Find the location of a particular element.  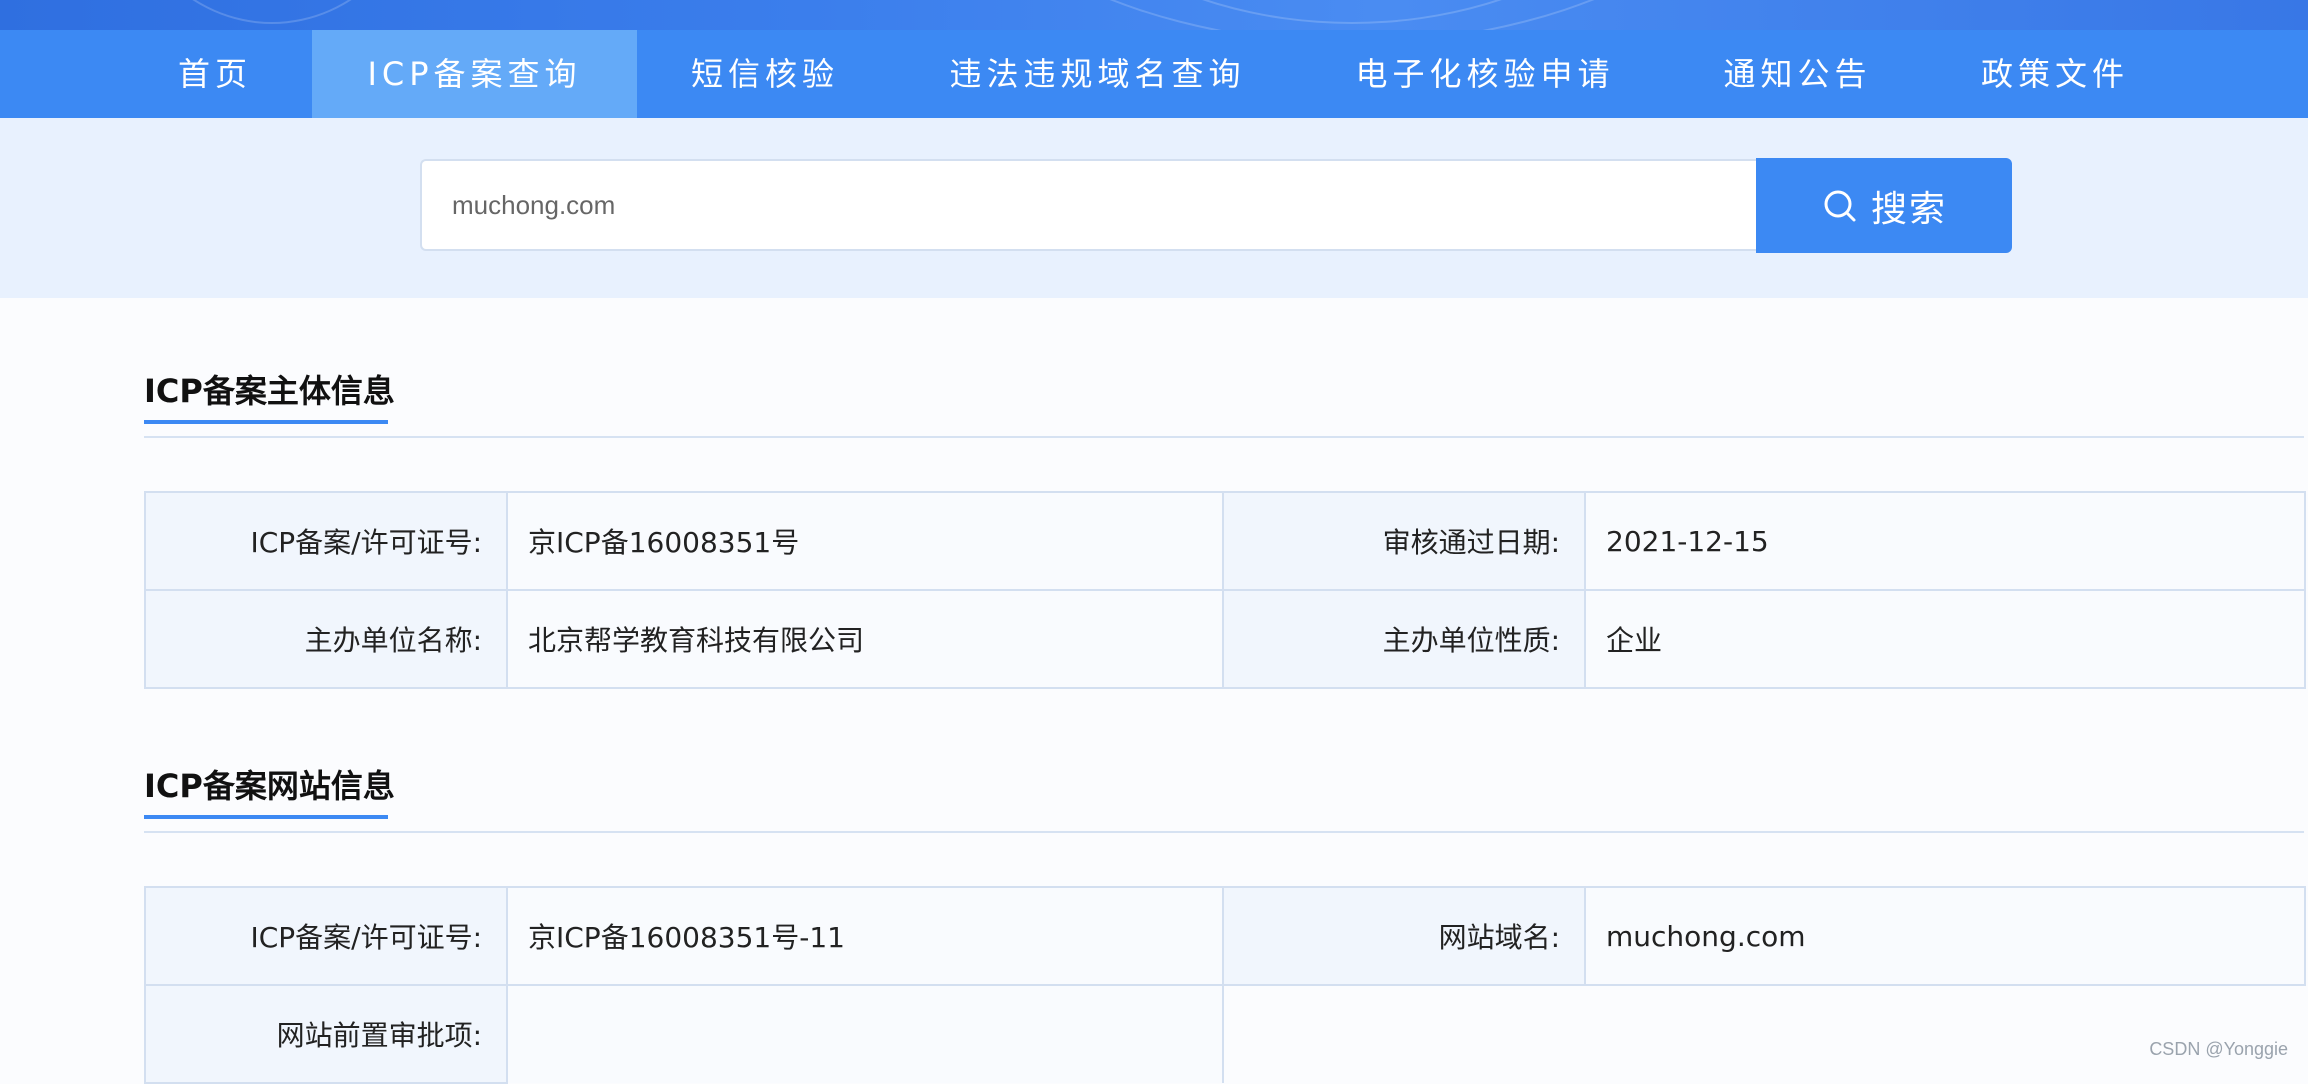

search-button: 搜索 is located at coordinates (1884, 205).